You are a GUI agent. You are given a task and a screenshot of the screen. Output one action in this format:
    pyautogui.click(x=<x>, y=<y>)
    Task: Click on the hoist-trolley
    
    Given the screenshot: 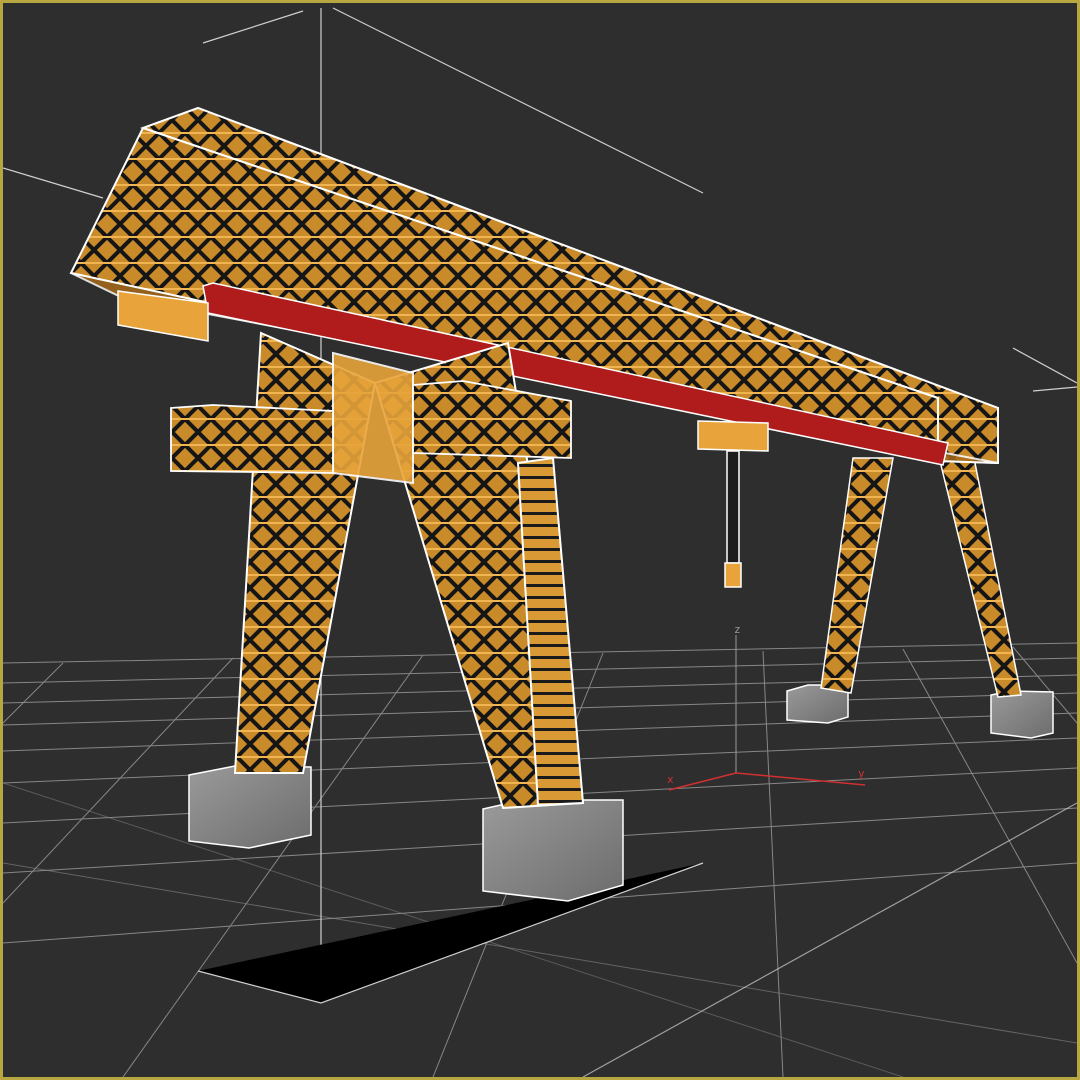 What is the action you would take?
    pyautogui.click(x=733, y=504)
    